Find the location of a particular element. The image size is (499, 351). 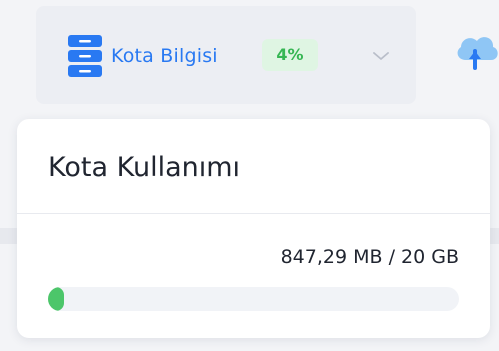

quota-usage-title: Kota Kullanımı is located at coordinates (144, 167).